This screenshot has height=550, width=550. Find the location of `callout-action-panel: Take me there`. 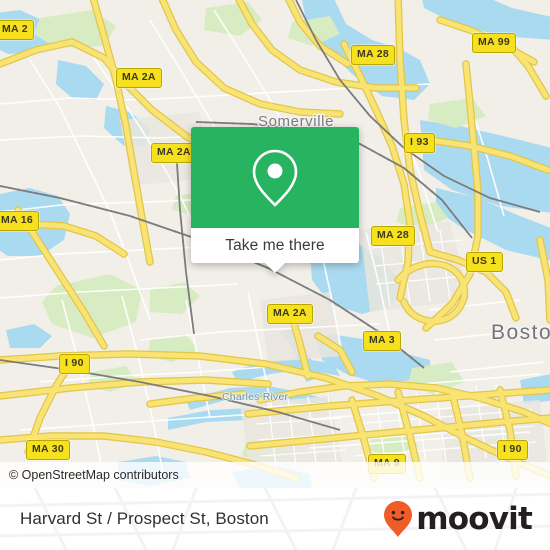

callout-action-panel: Take me there is located at coordinates (275, 250).